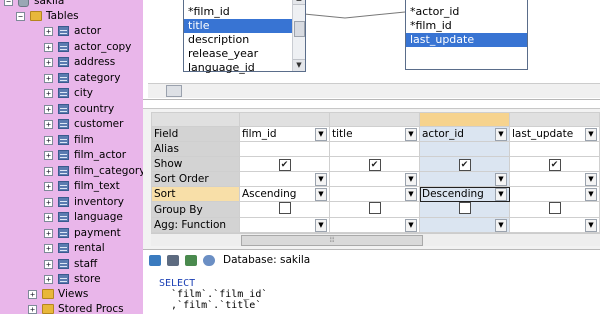 This screenshot has height=314, width=600. I want to click on tree-table-language: + language, so click(92, 217).